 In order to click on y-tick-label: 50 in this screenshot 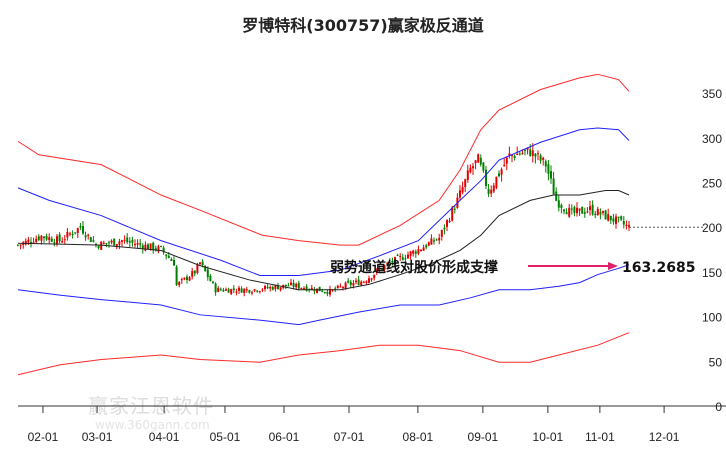, I will do `click(716, 362)`.